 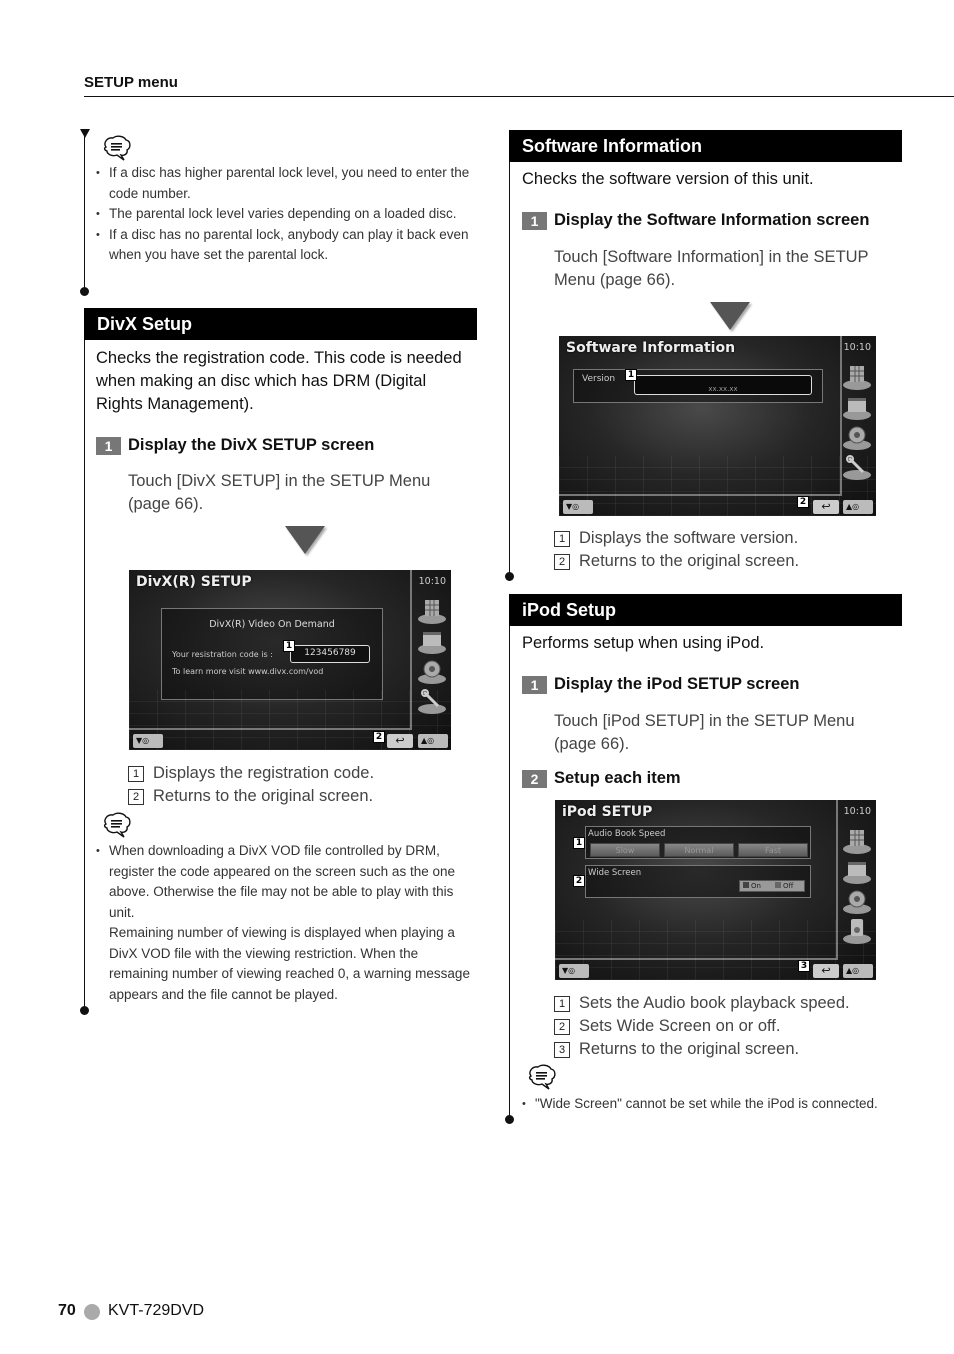 What do you see at coordinates (803, 502) in the screenshot?
I see `callout-2: 2` at bounding box center [803, 502].